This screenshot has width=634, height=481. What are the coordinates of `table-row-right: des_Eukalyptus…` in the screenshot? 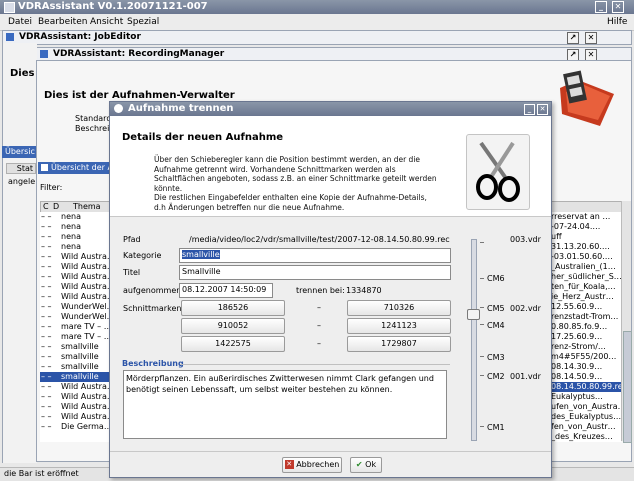 It's located at (586, 417).